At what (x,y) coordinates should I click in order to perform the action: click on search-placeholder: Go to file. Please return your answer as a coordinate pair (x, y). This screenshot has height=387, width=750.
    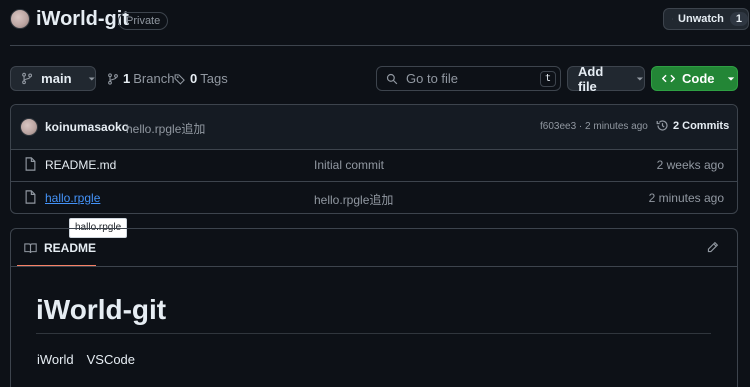
    Looking at the image, I should click on (432, 78).